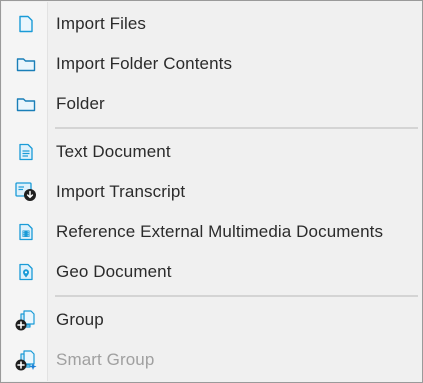  Describe the element at coordinates (26, 192) in the screenshot. I see `transcript-import-icon` at that location.